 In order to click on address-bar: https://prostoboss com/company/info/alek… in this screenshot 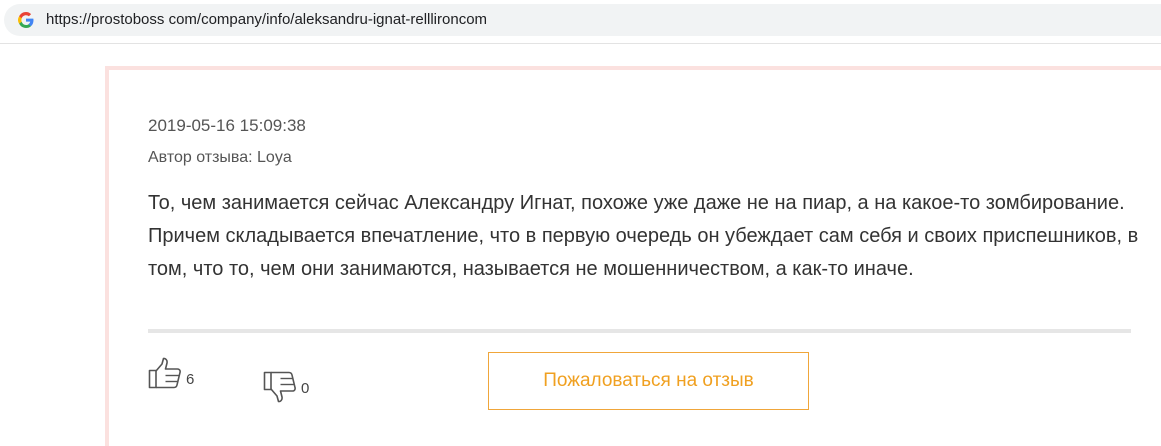, I will do `click(582, 20)`.